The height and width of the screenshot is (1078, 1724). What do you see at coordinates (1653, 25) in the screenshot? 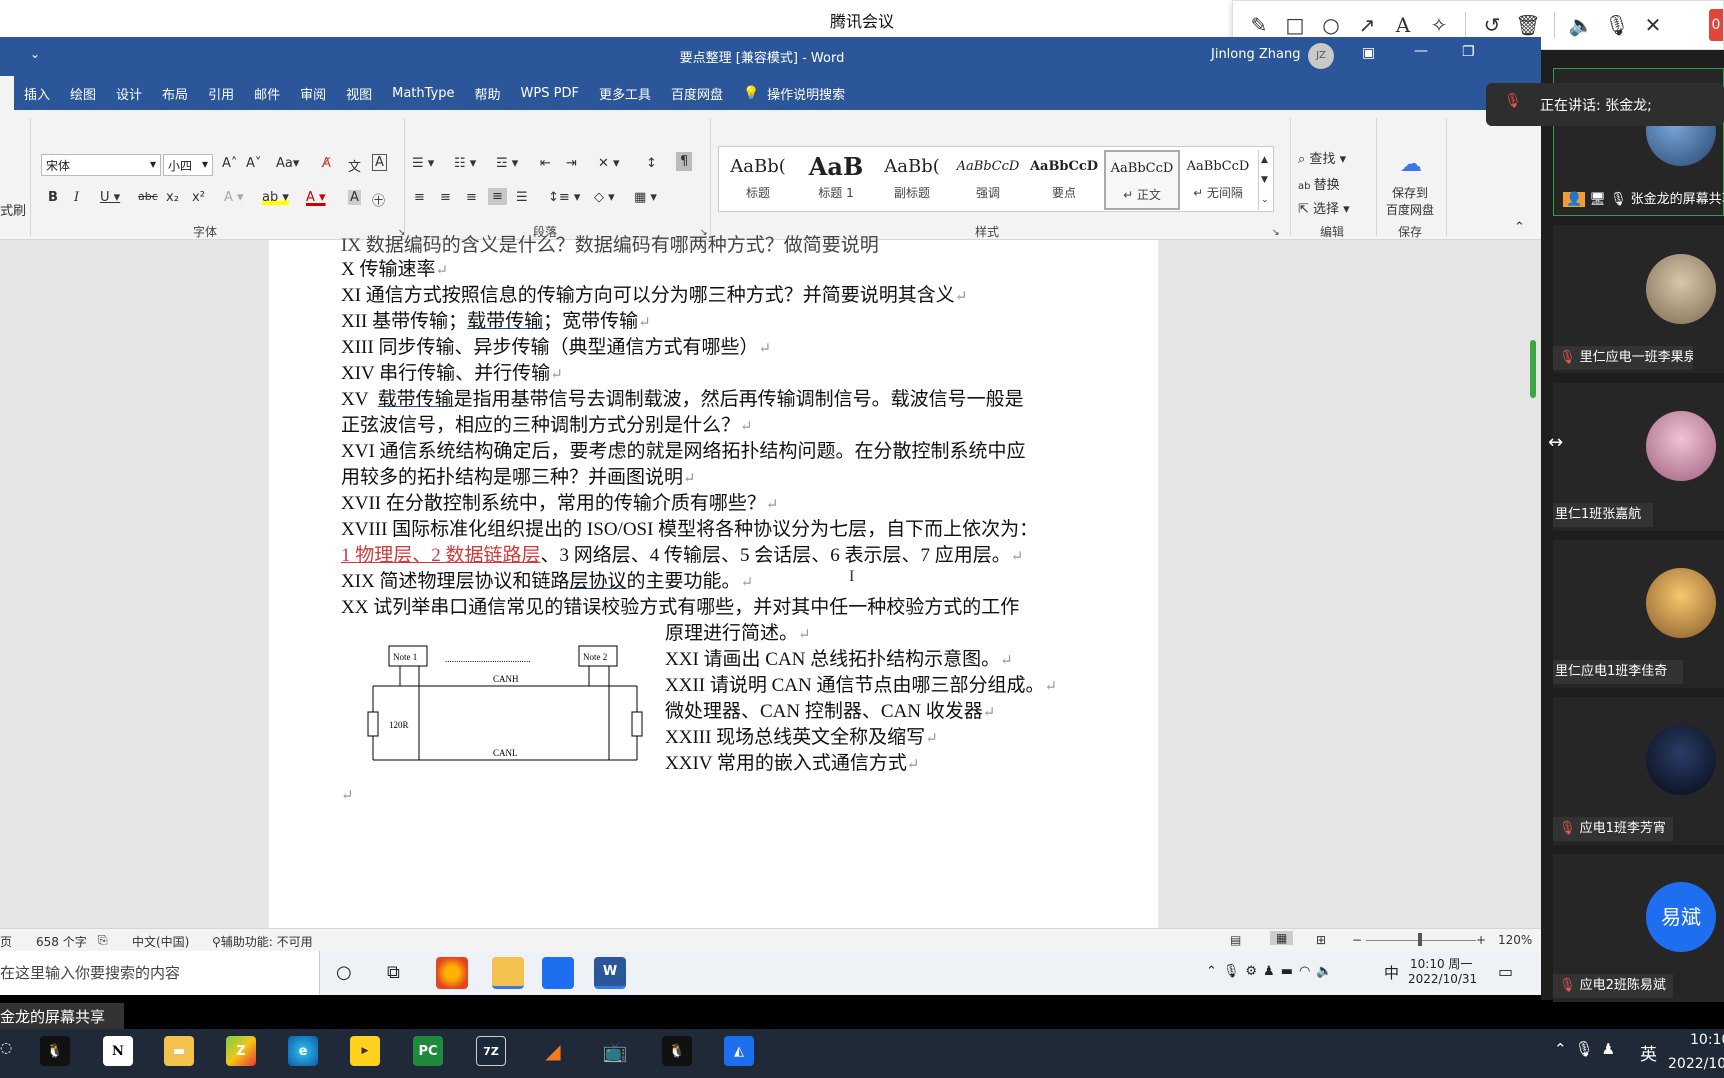
I see `close-icon: ✕` at bounding box center [1653, 25].